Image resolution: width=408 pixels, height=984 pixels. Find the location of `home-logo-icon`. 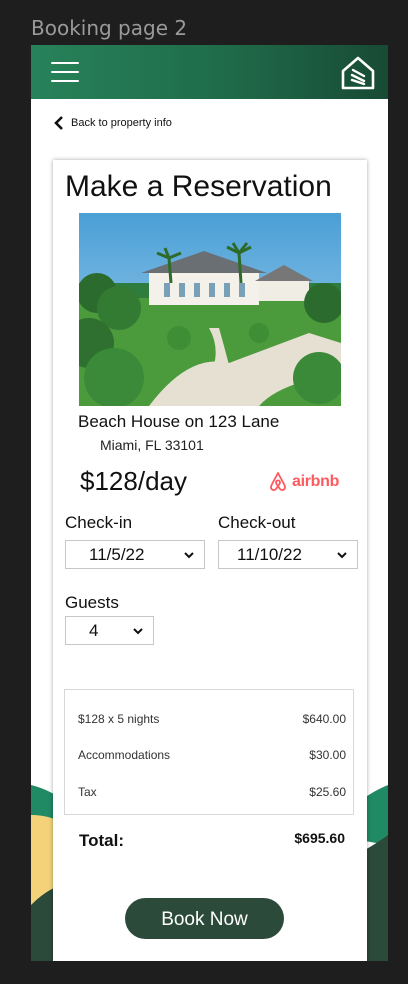

home-logo-icon is located at coordinates (358, 73).